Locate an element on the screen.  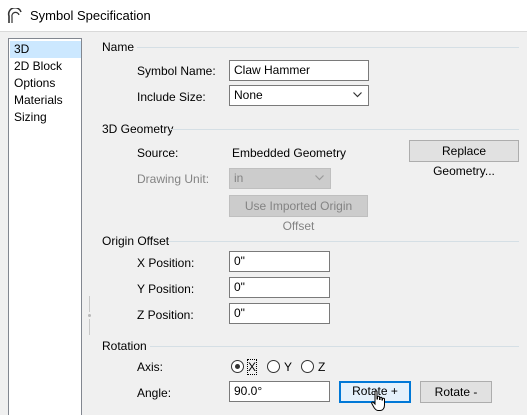
window-title: Symbol Specification is located at coordinates (90, 15).